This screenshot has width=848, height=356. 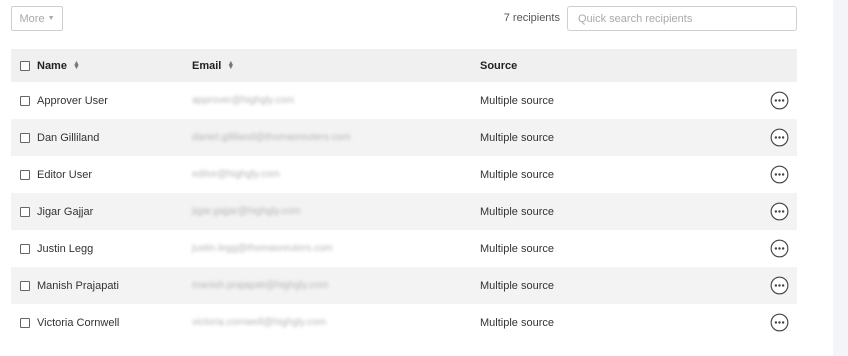 What do you see at coordinates (260, 285) in the screenshot?
I see `recipient-email: manish.prajapati@highgly.com` at bounding box center [260, 285].